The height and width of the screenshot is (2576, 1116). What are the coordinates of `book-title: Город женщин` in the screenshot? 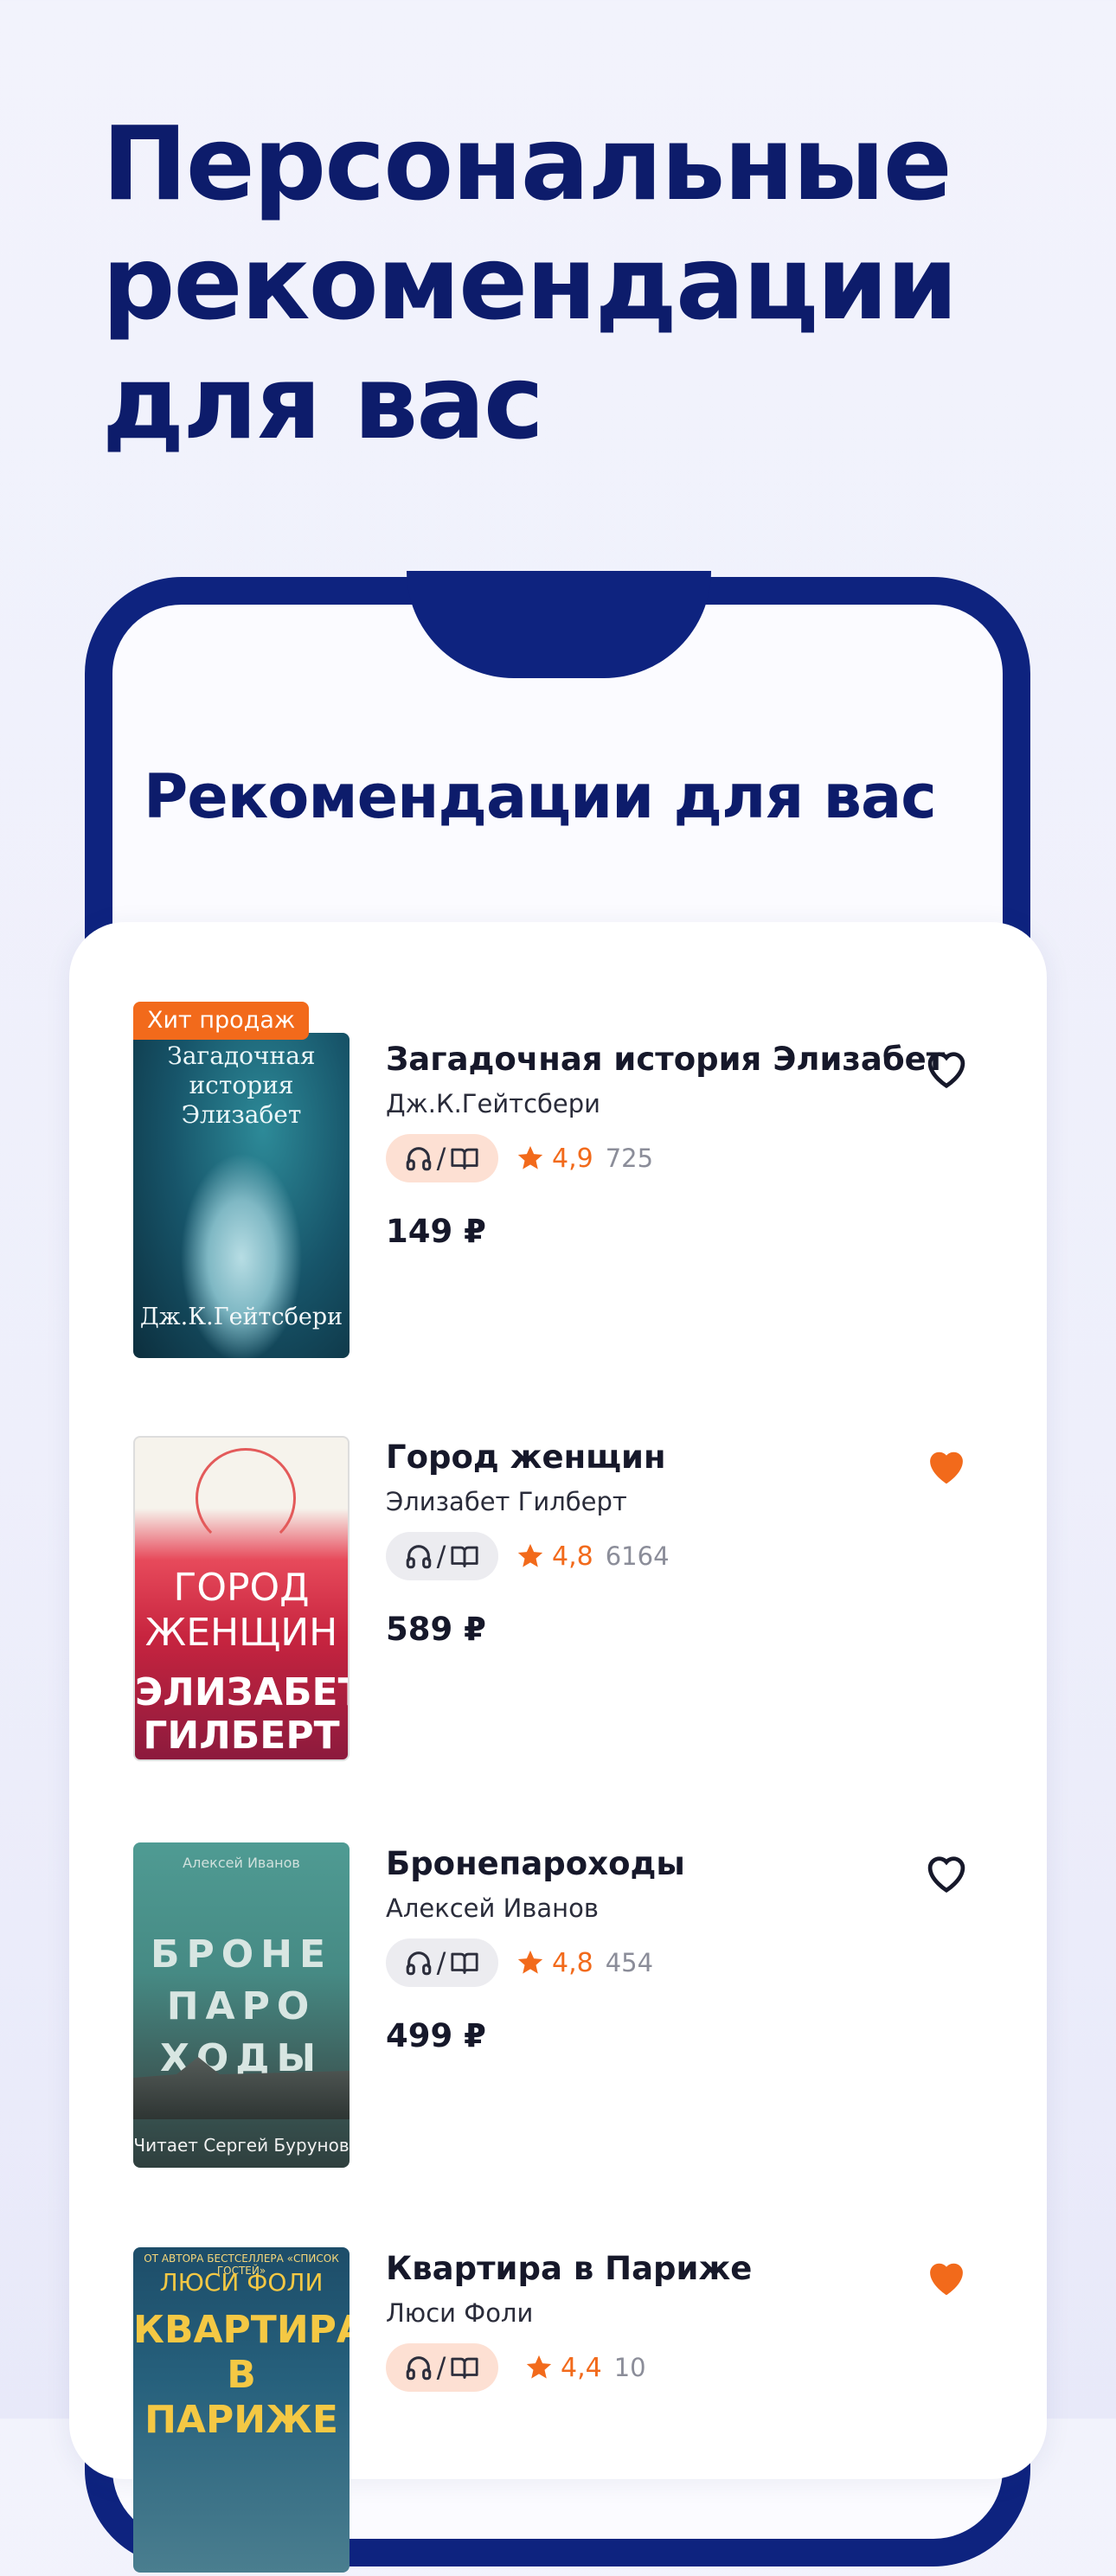 It's located at (663, 1457).